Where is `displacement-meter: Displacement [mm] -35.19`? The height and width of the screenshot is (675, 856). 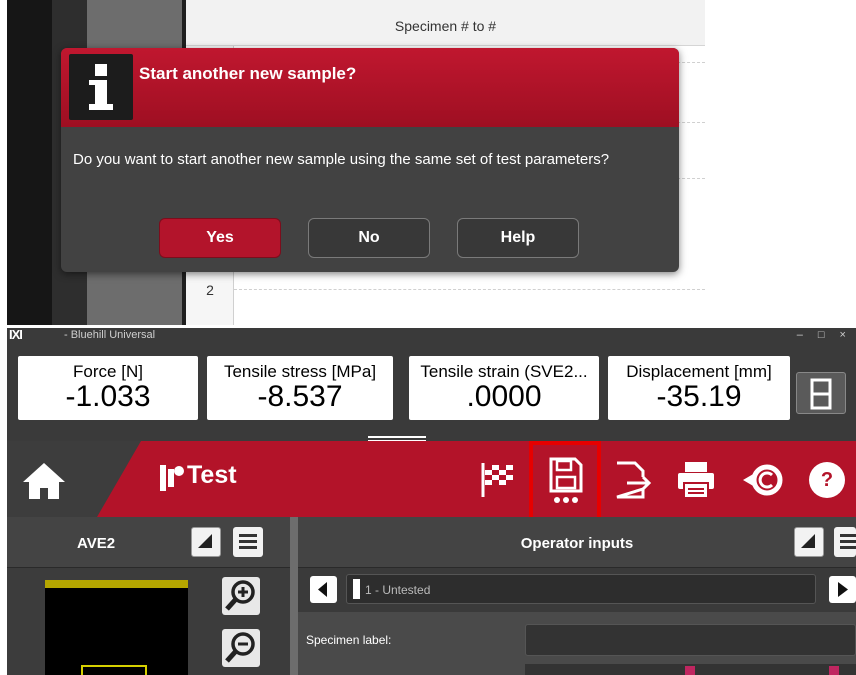
displacement-meter: Displacement [mm] -35.19 is located at coordinates (699, 388).